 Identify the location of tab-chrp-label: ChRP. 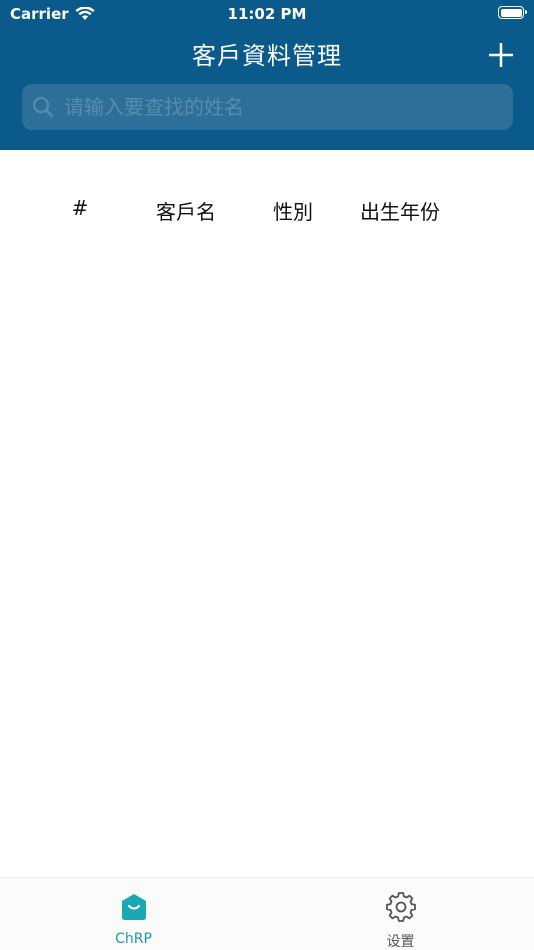
(133, 939).